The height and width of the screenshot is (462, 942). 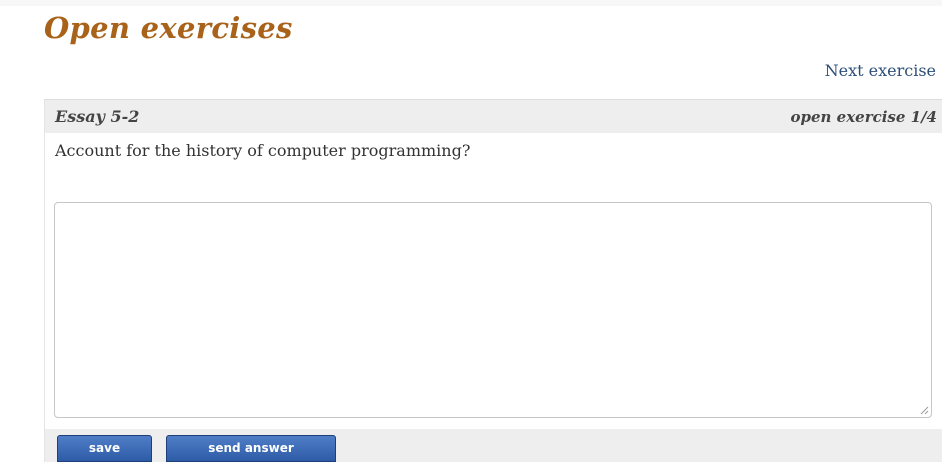 I want to click on exercise-counter: open exercise 1/4, so click(x=864, y=117).